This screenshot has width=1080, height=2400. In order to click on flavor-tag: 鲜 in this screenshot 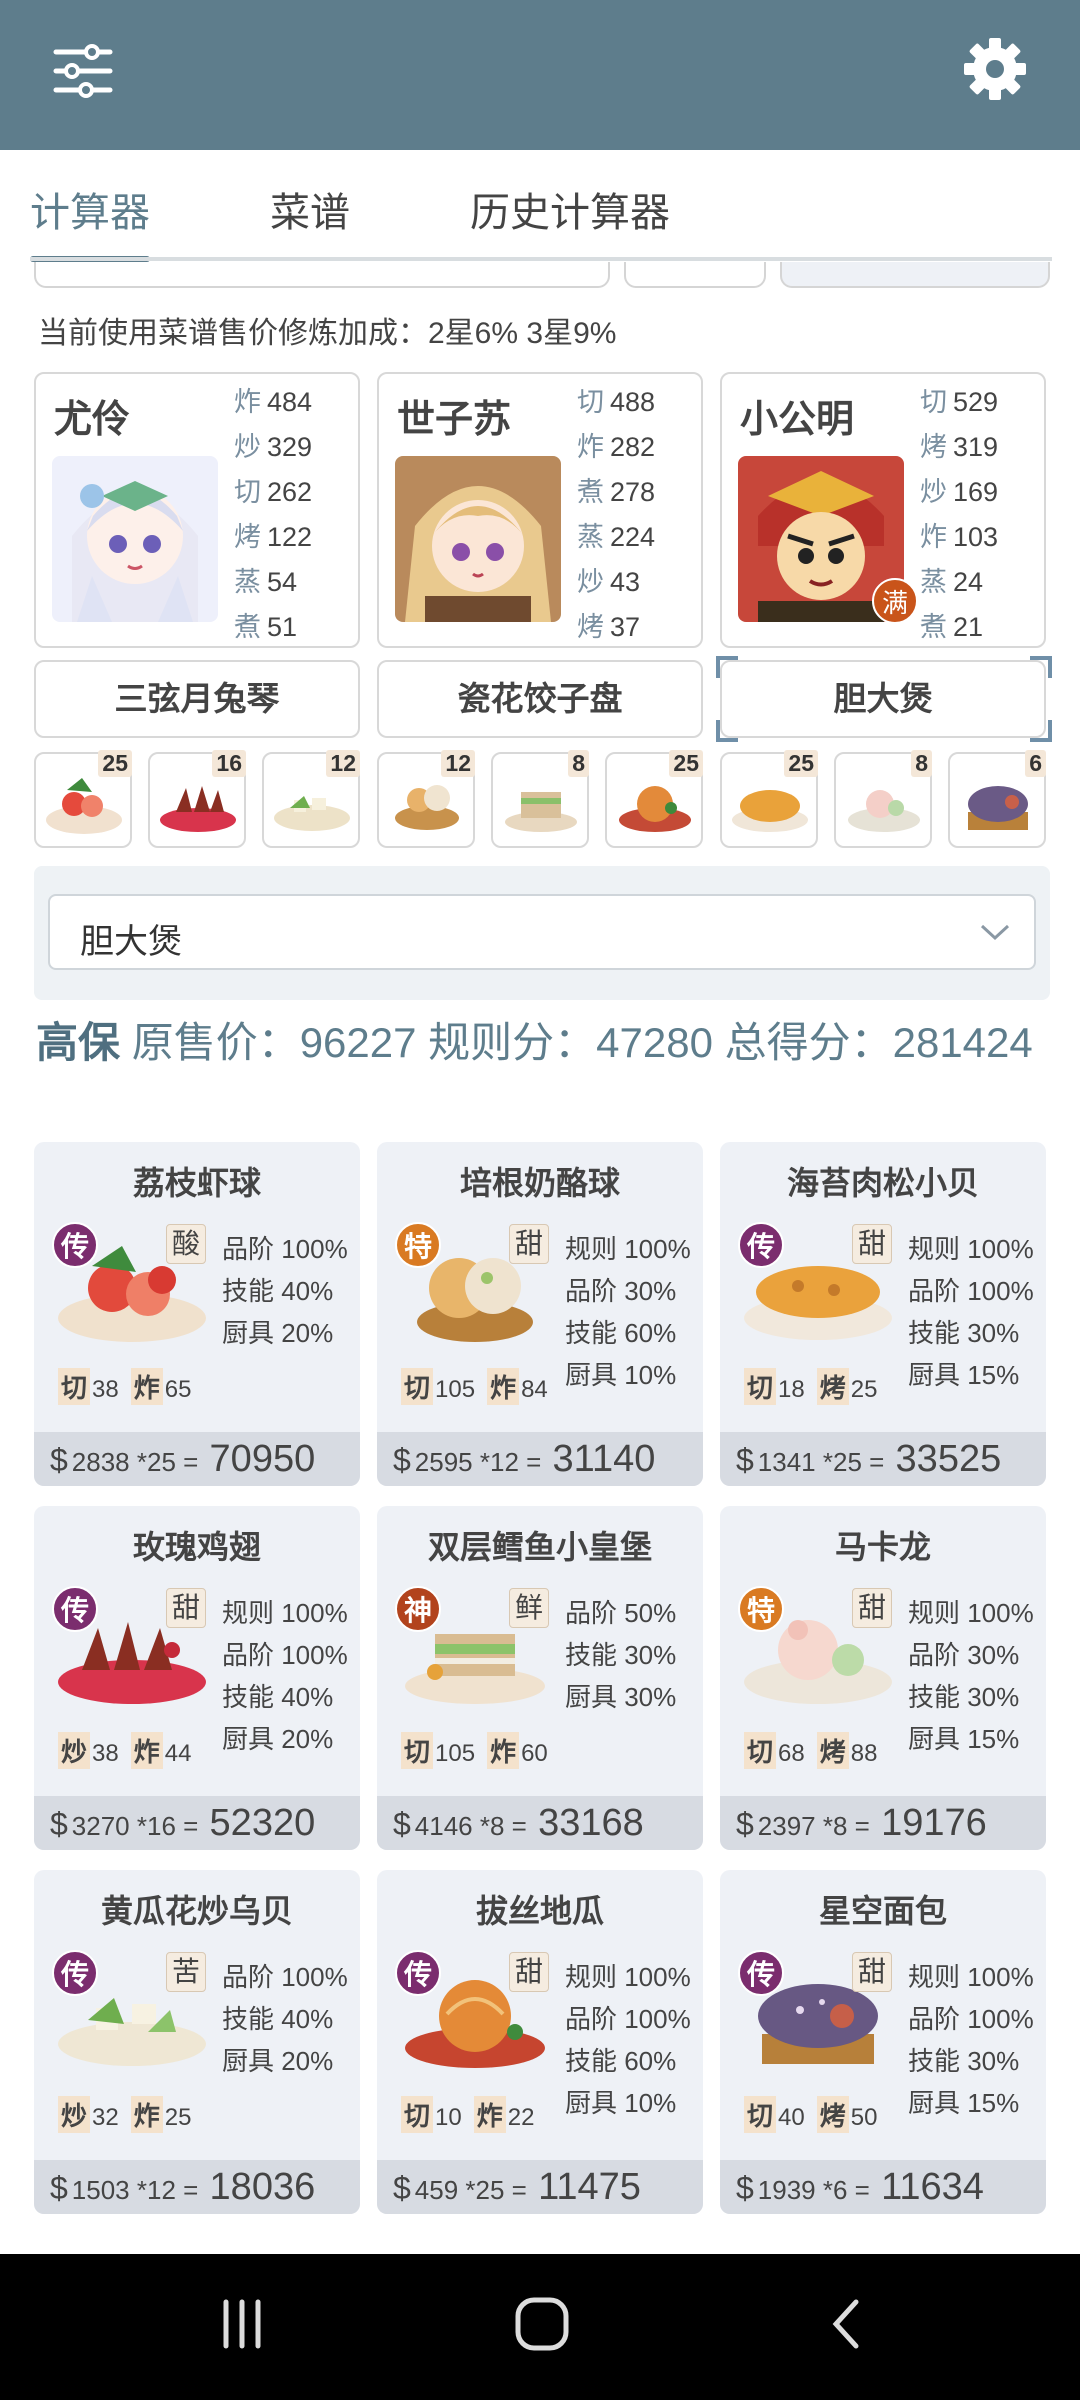, I will do `click(529, 1608)`.